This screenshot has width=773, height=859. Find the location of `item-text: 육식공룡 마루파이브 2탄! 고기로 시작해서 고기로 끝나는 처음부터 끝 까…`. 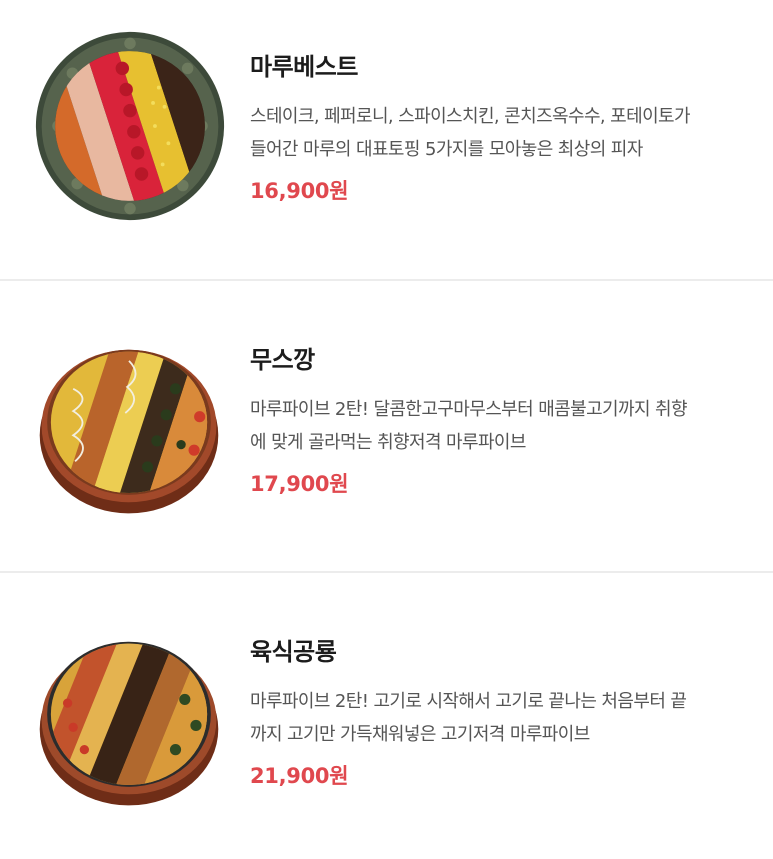

item-text: 육식공룡 마루파이브 2탄! 고기로 시작해서 고기로 끝나는 처음부터 끝 까… is located at coordinates (500, 713).